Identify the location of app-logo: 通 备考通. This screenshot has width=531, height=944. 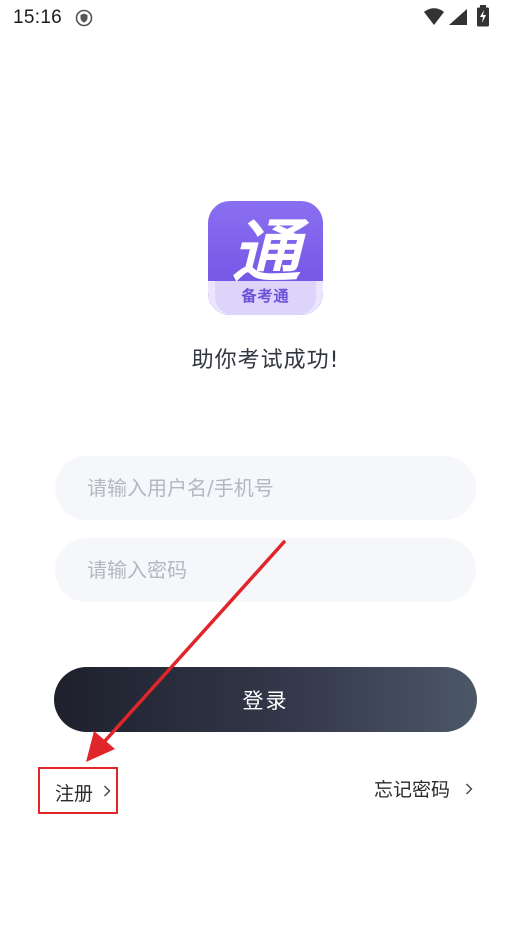
(265, 258).